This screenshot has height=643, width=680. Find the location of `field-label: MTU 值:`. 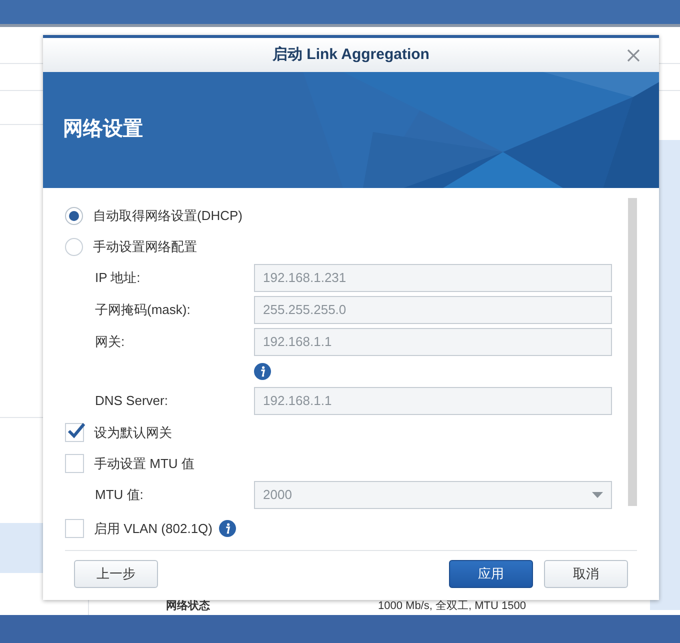

field-label: MTU 值: is located at coordinates (119, 495).